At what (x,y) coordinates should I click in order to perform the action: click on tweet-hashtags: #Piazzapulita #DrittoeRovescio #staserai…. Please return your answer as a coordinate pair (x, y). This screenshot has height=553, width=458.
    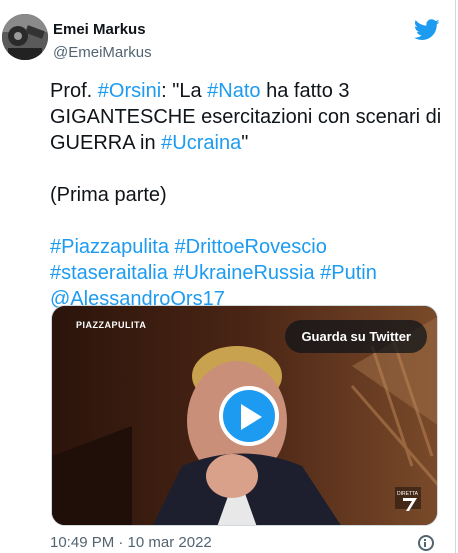
    Looking at the image, I should click on (246, 273).